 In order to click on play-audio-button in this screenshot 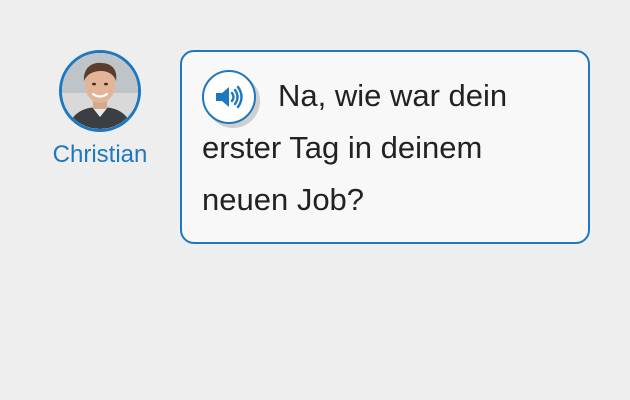, I will do `click(231, 99)`.